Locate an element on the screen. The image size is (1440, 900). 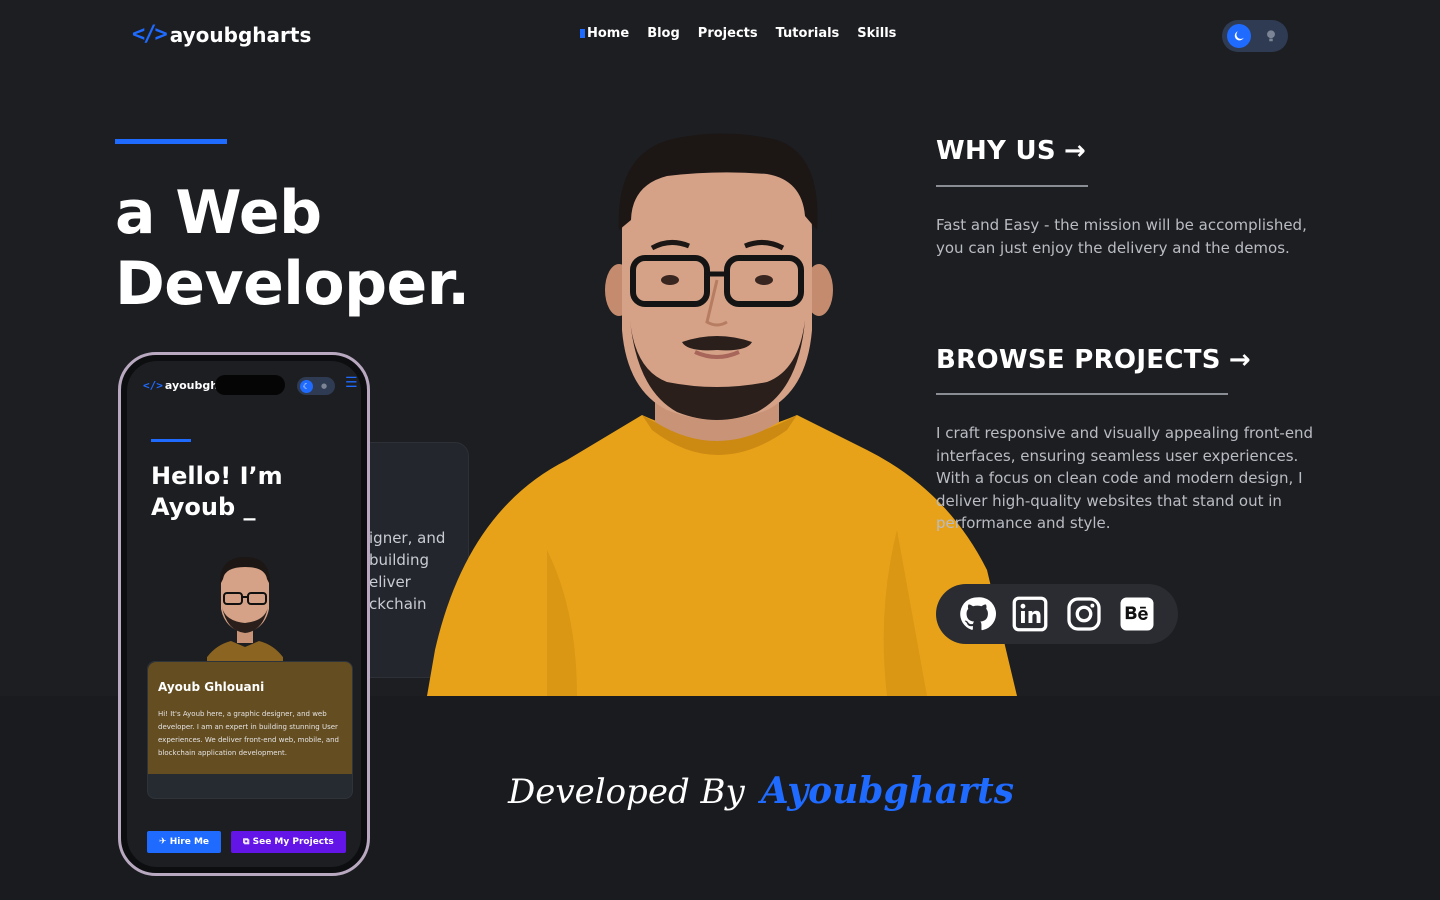
main-nav: Home Blog Projects Tutorials Skills is located at coordinates (738, 33).